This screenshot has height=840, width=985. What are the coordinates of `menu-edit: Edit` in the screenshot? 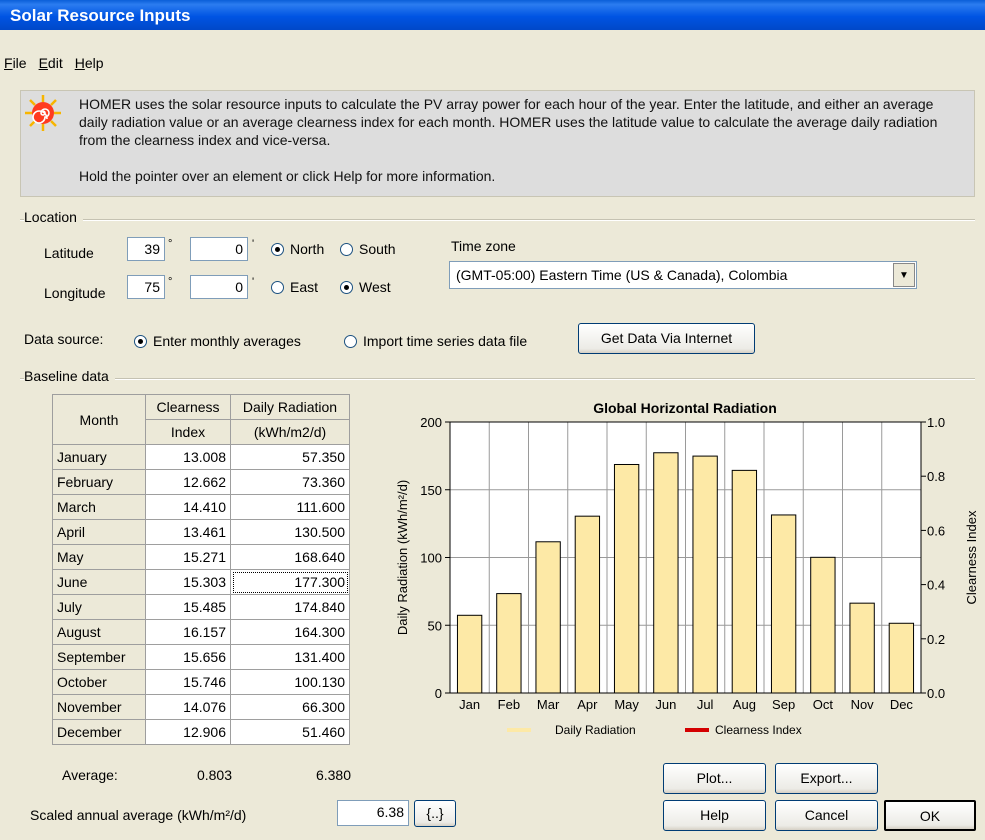 It's located at (51, 61).